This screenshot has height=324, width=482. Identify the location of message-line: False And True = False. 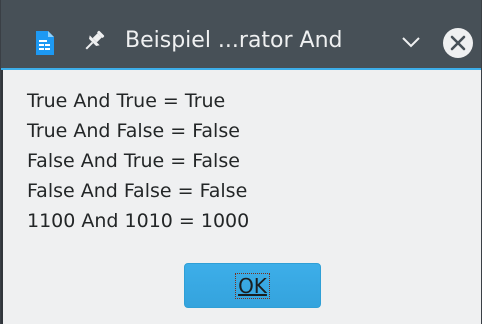
(133, 161).